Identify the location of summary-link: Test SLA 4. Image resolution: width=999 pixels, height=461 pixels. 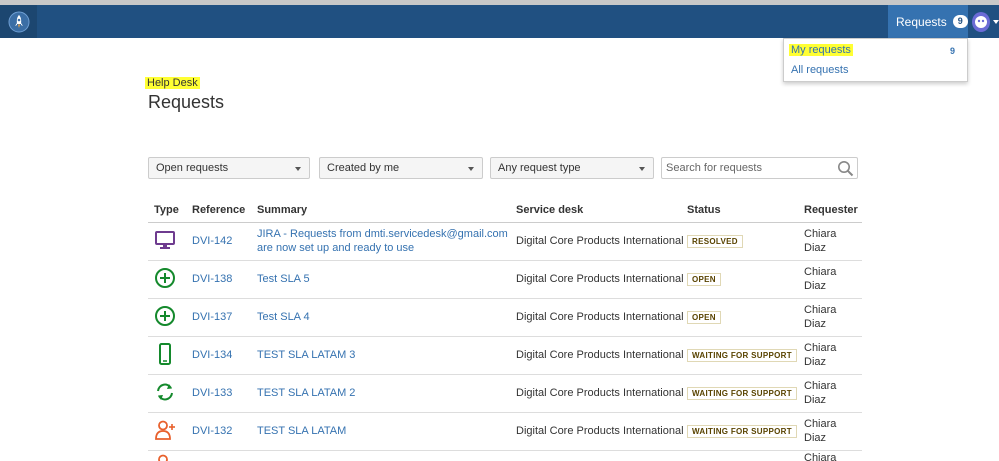
(386, 317).